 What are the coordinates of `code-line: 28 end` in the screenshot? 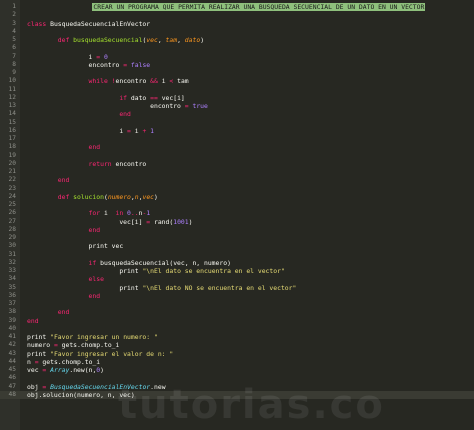 It's located at (237, 230).